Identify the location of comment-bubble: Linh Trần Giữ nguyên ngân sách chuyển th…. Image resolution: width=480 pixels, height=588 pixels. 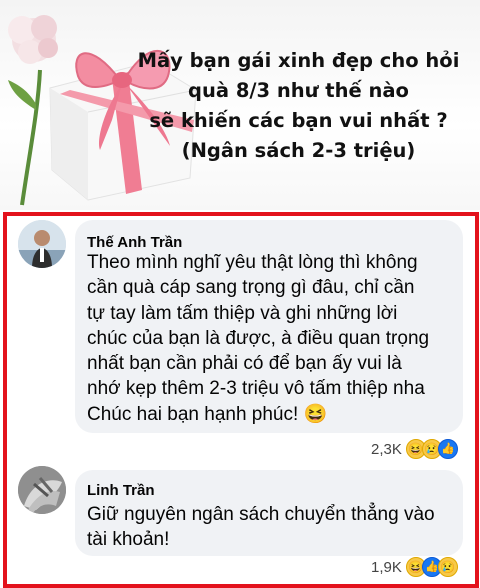
(269, 513).